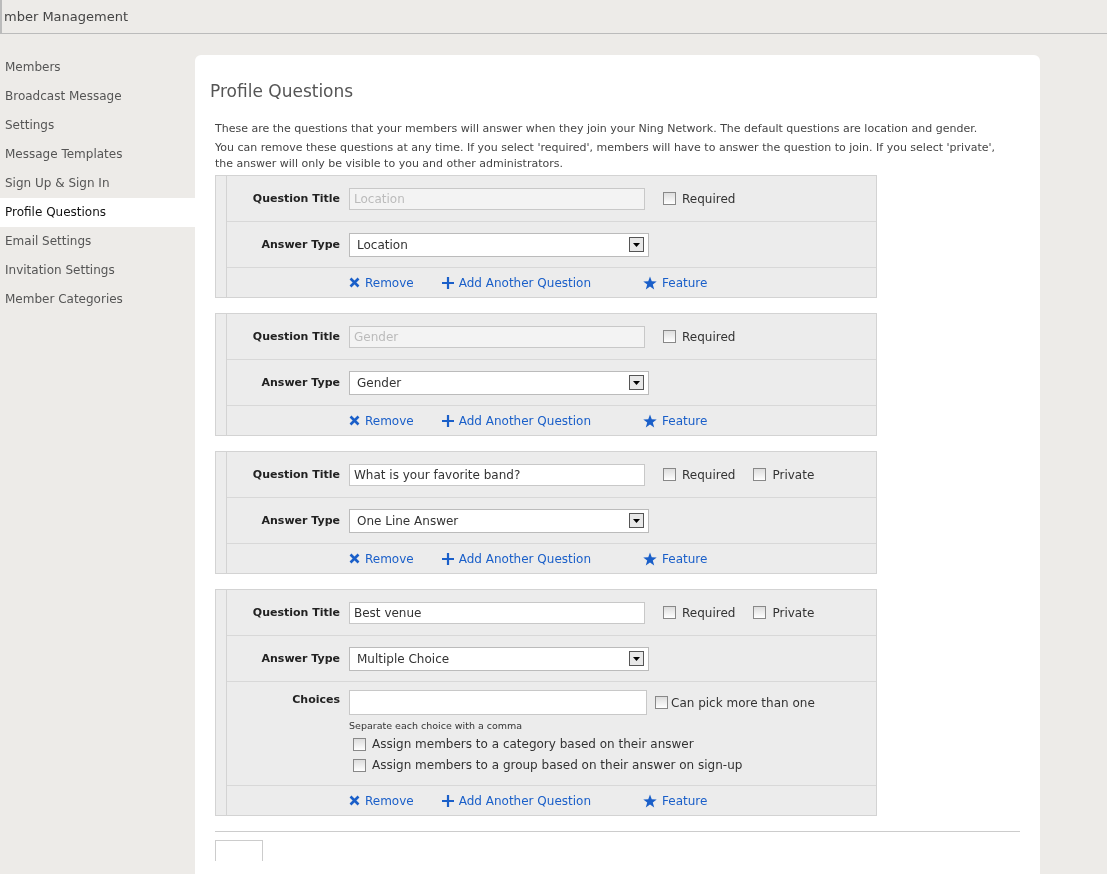 The width and height of the screenshot is (1107, 874). Describe the element at coordinates (533, 744) in the screenshot. I see `checkbox-label: Assign members to a category based on their answer` at that location.